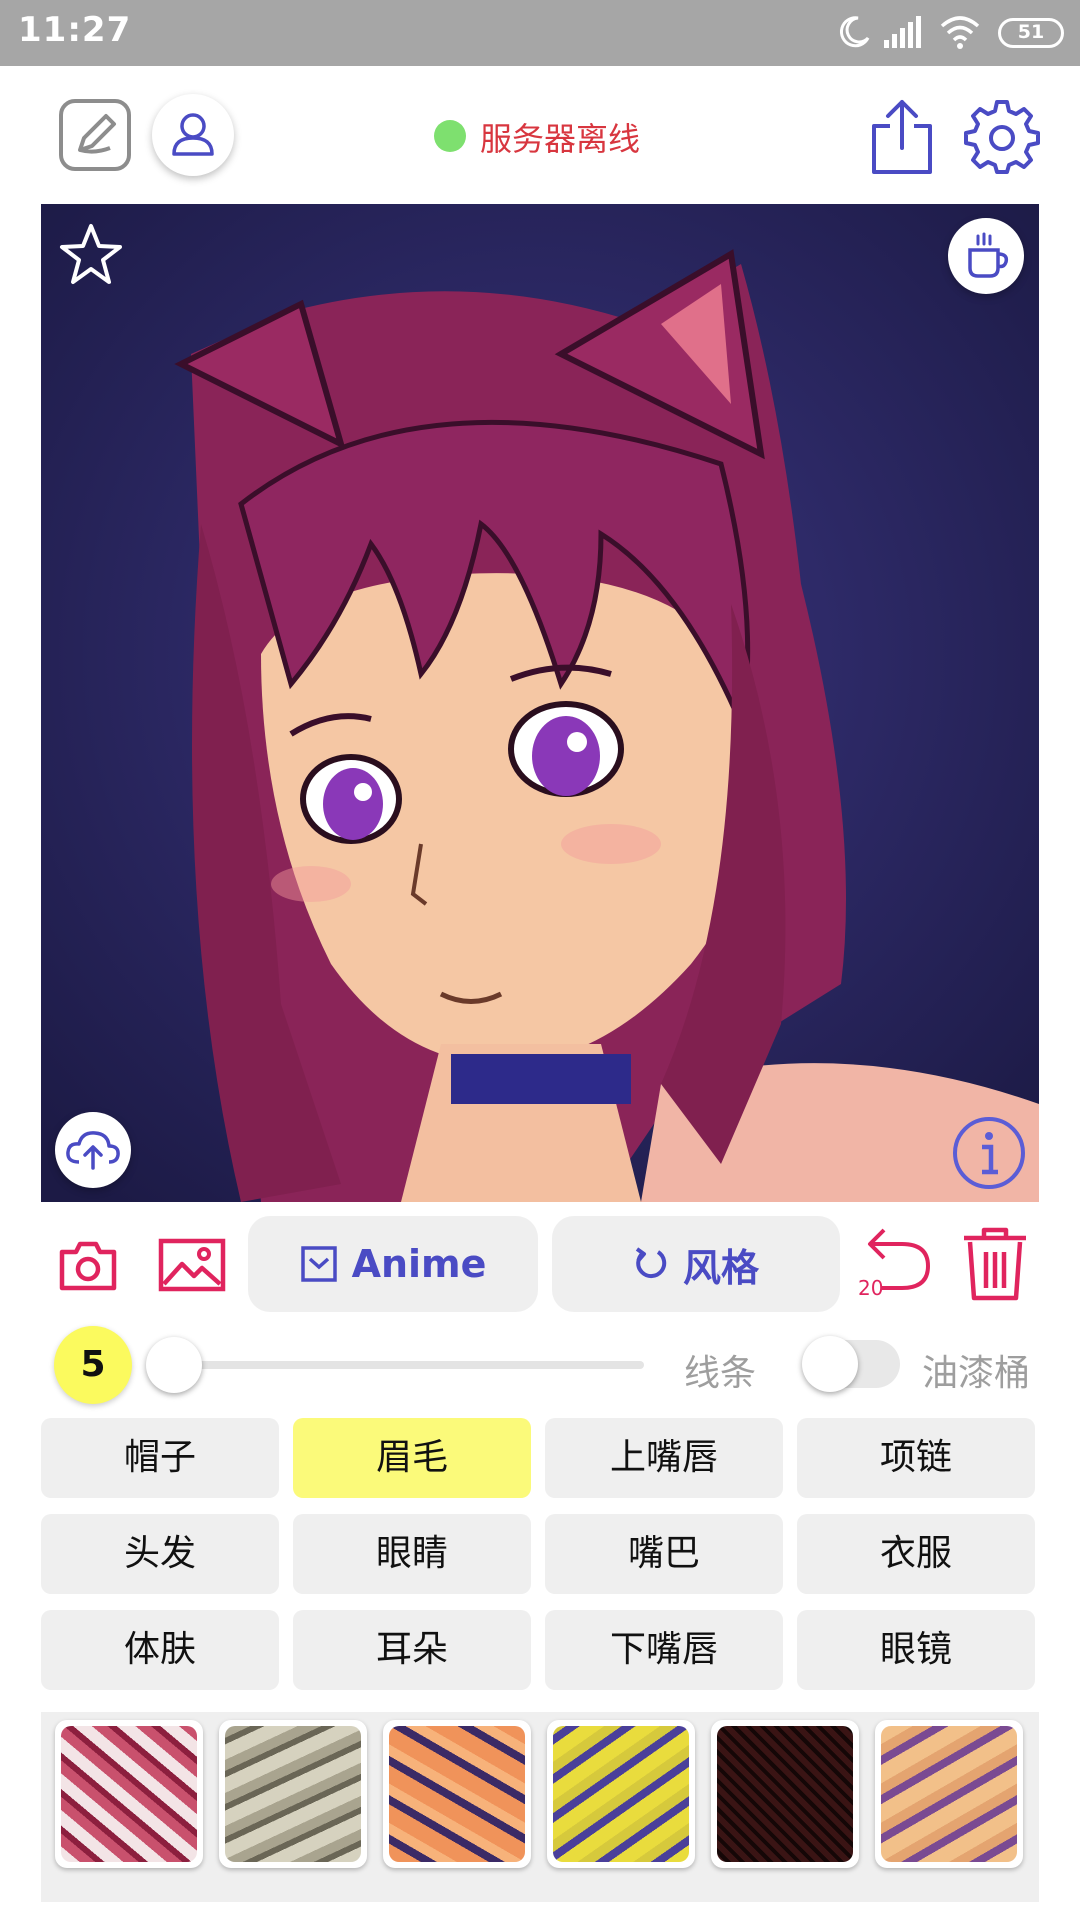  I want to click on star-icon, so click(91, 254).